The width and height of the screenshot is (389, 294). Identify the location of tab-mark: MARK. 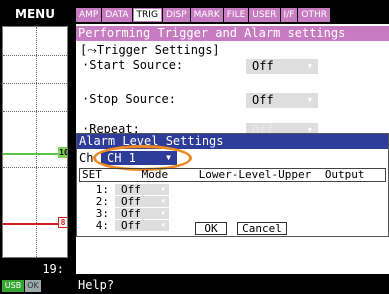
(206, 15).